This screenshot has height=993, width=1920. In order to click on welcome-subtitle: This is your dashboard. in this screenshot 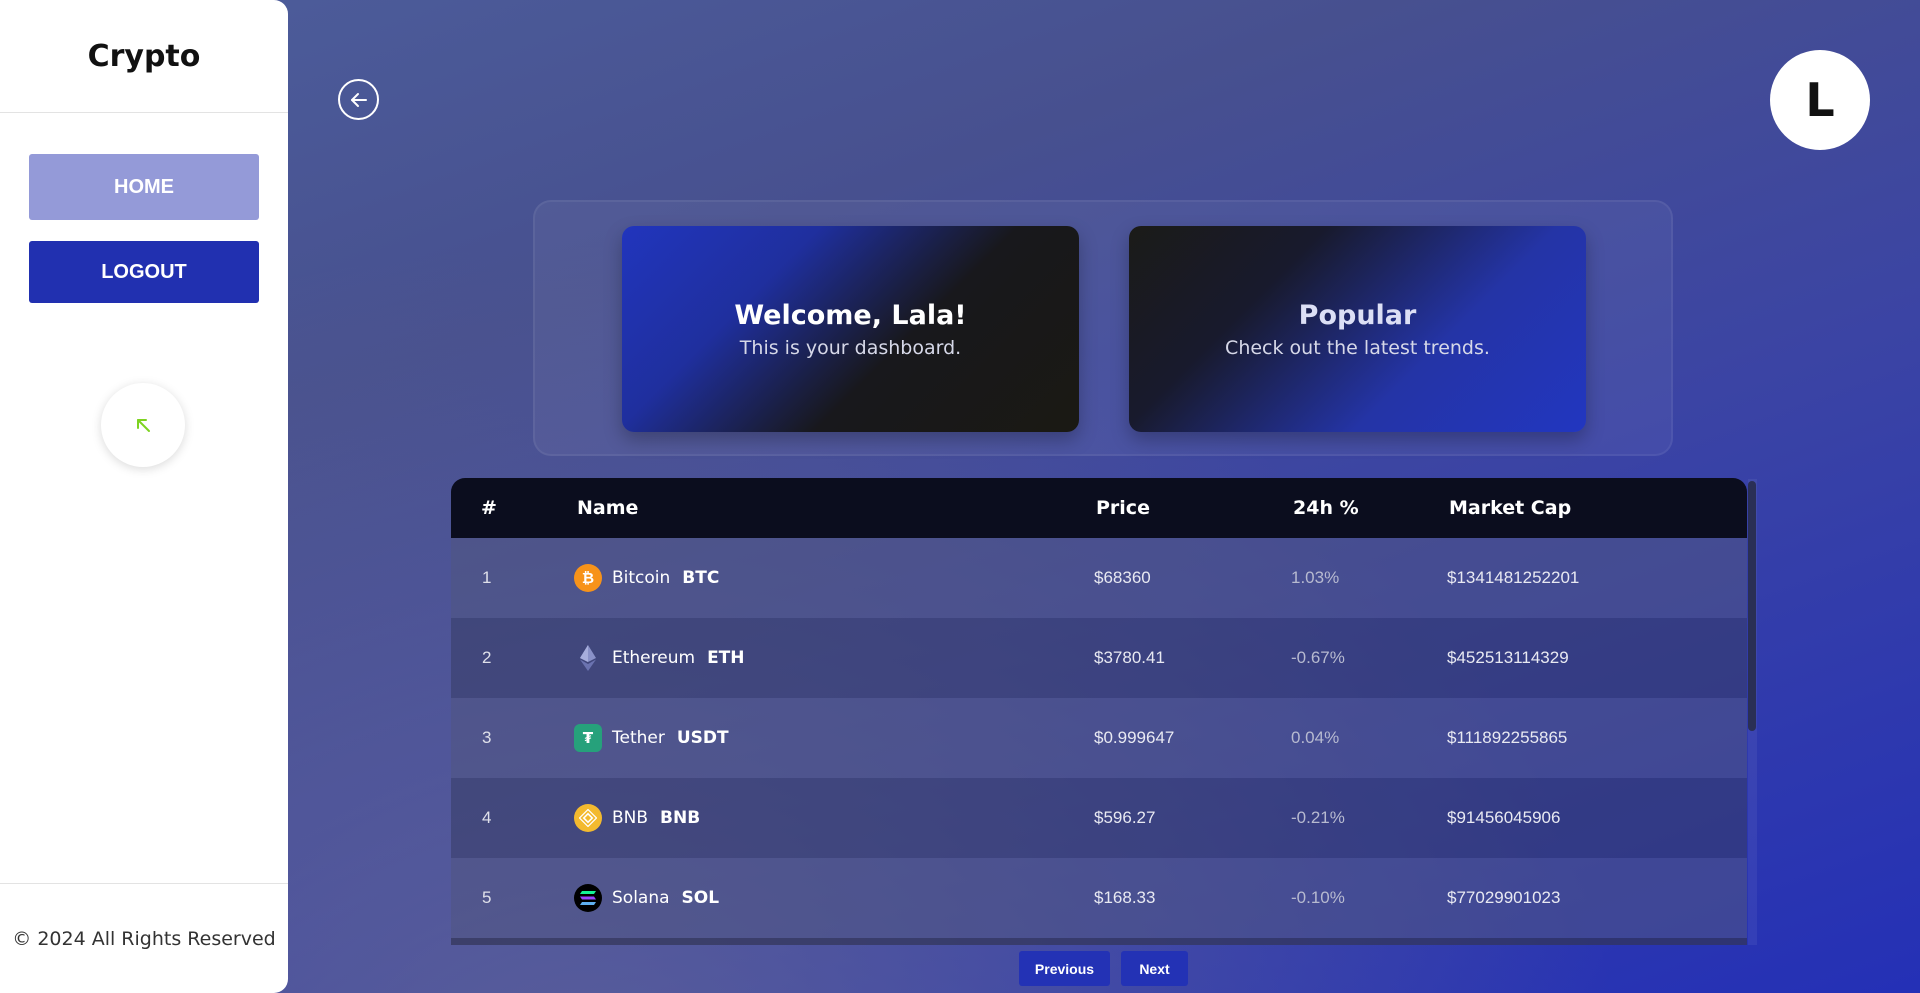, I will do `click(850, 347)`.